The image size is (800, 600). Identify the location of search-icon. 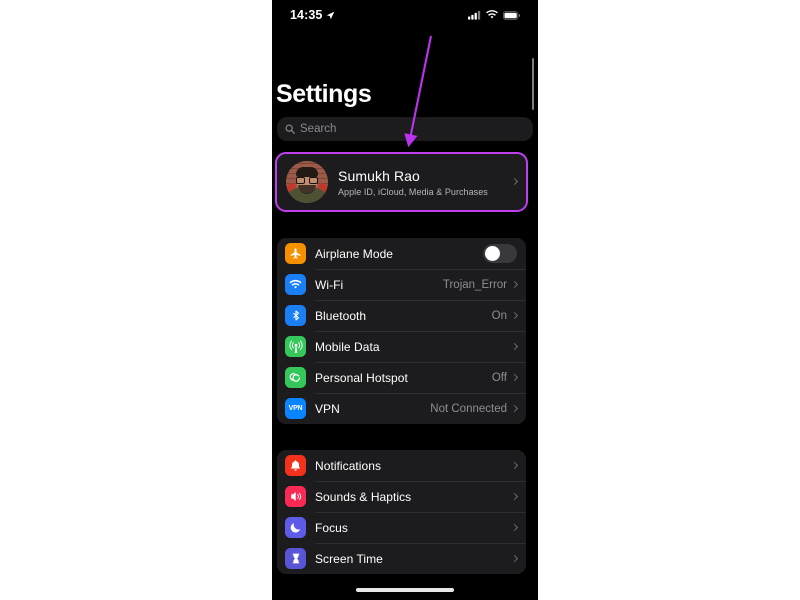
(290, 129).